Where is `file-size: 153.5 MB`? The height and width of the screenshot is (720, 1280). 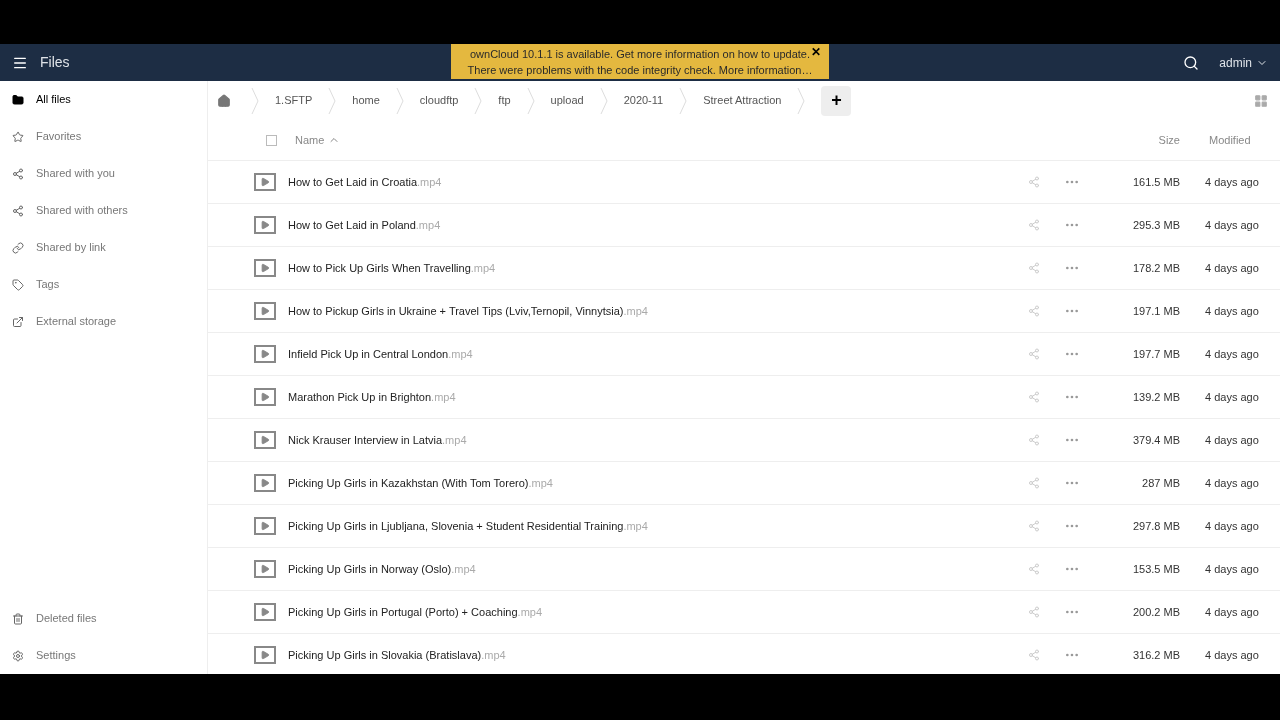
file-size: 153.5 MB is located at coordinates (1155, 569).